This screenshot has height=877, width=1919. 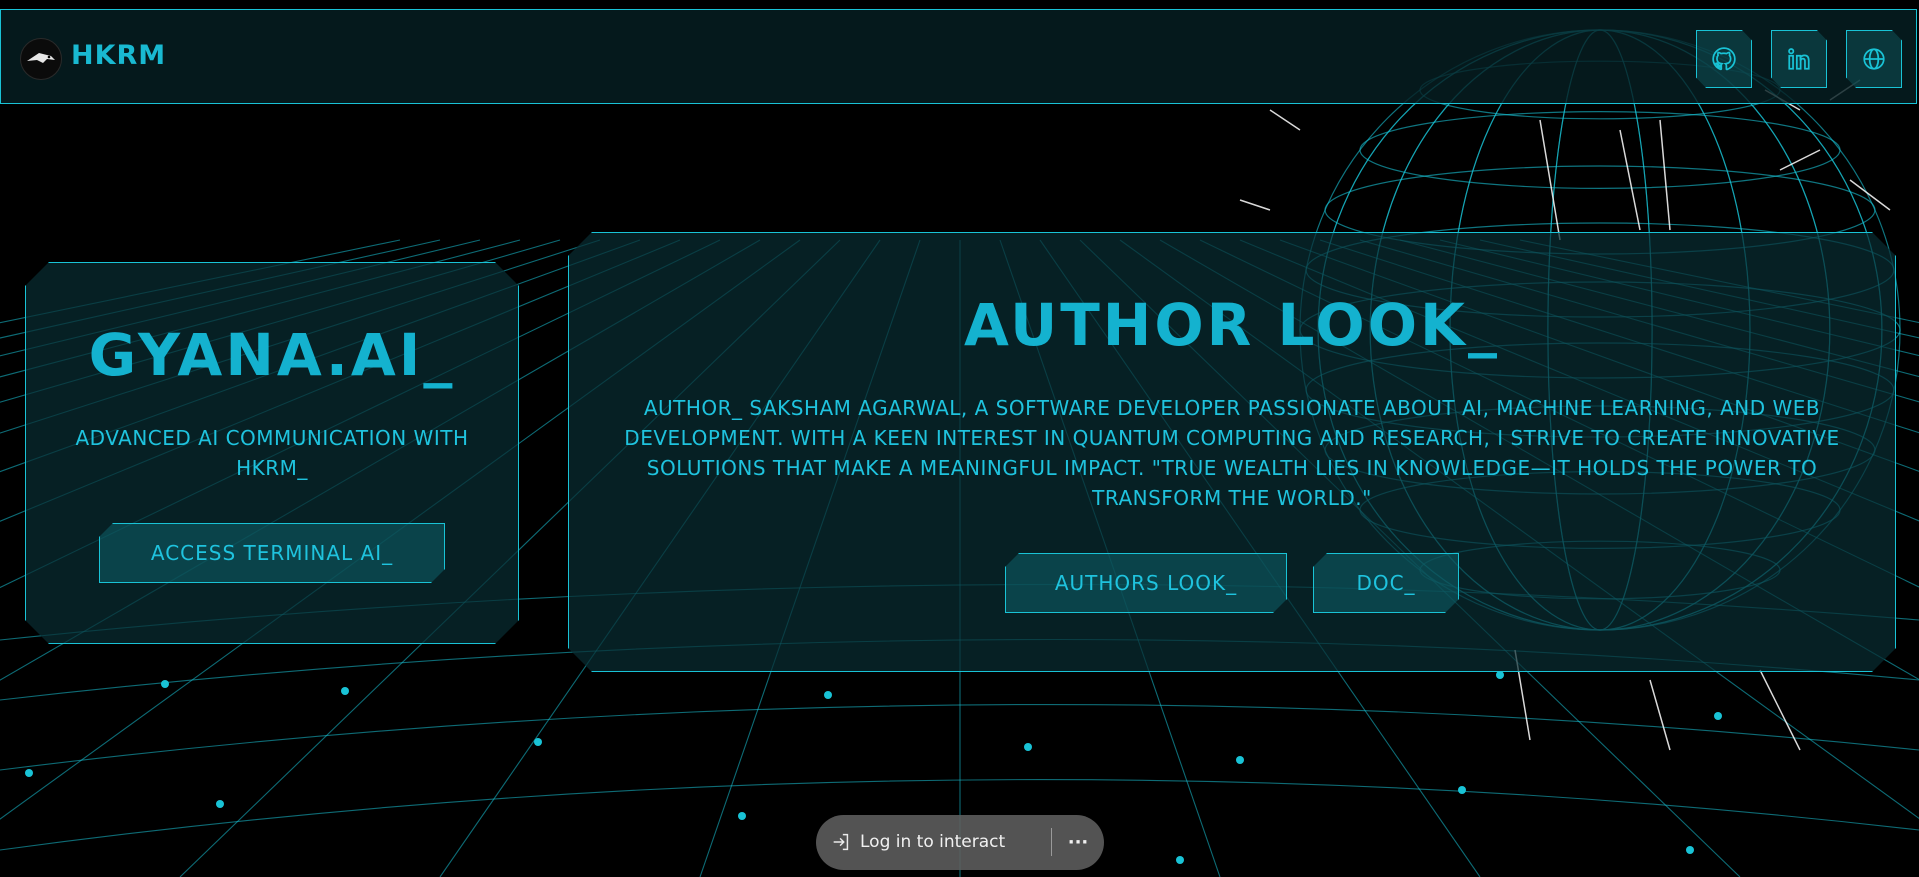 I want to click on authors-look-button: AUTHORS LOOK_, so click(x=1146, y=583).